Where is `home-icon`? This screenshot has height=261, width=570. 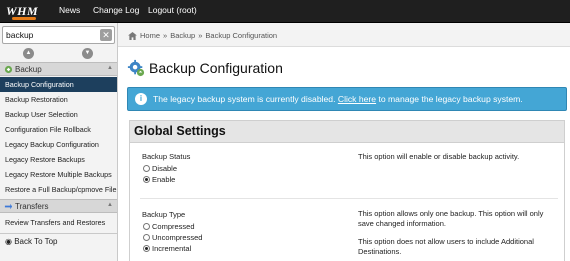 home-icon is located at coordinates (132, 35).